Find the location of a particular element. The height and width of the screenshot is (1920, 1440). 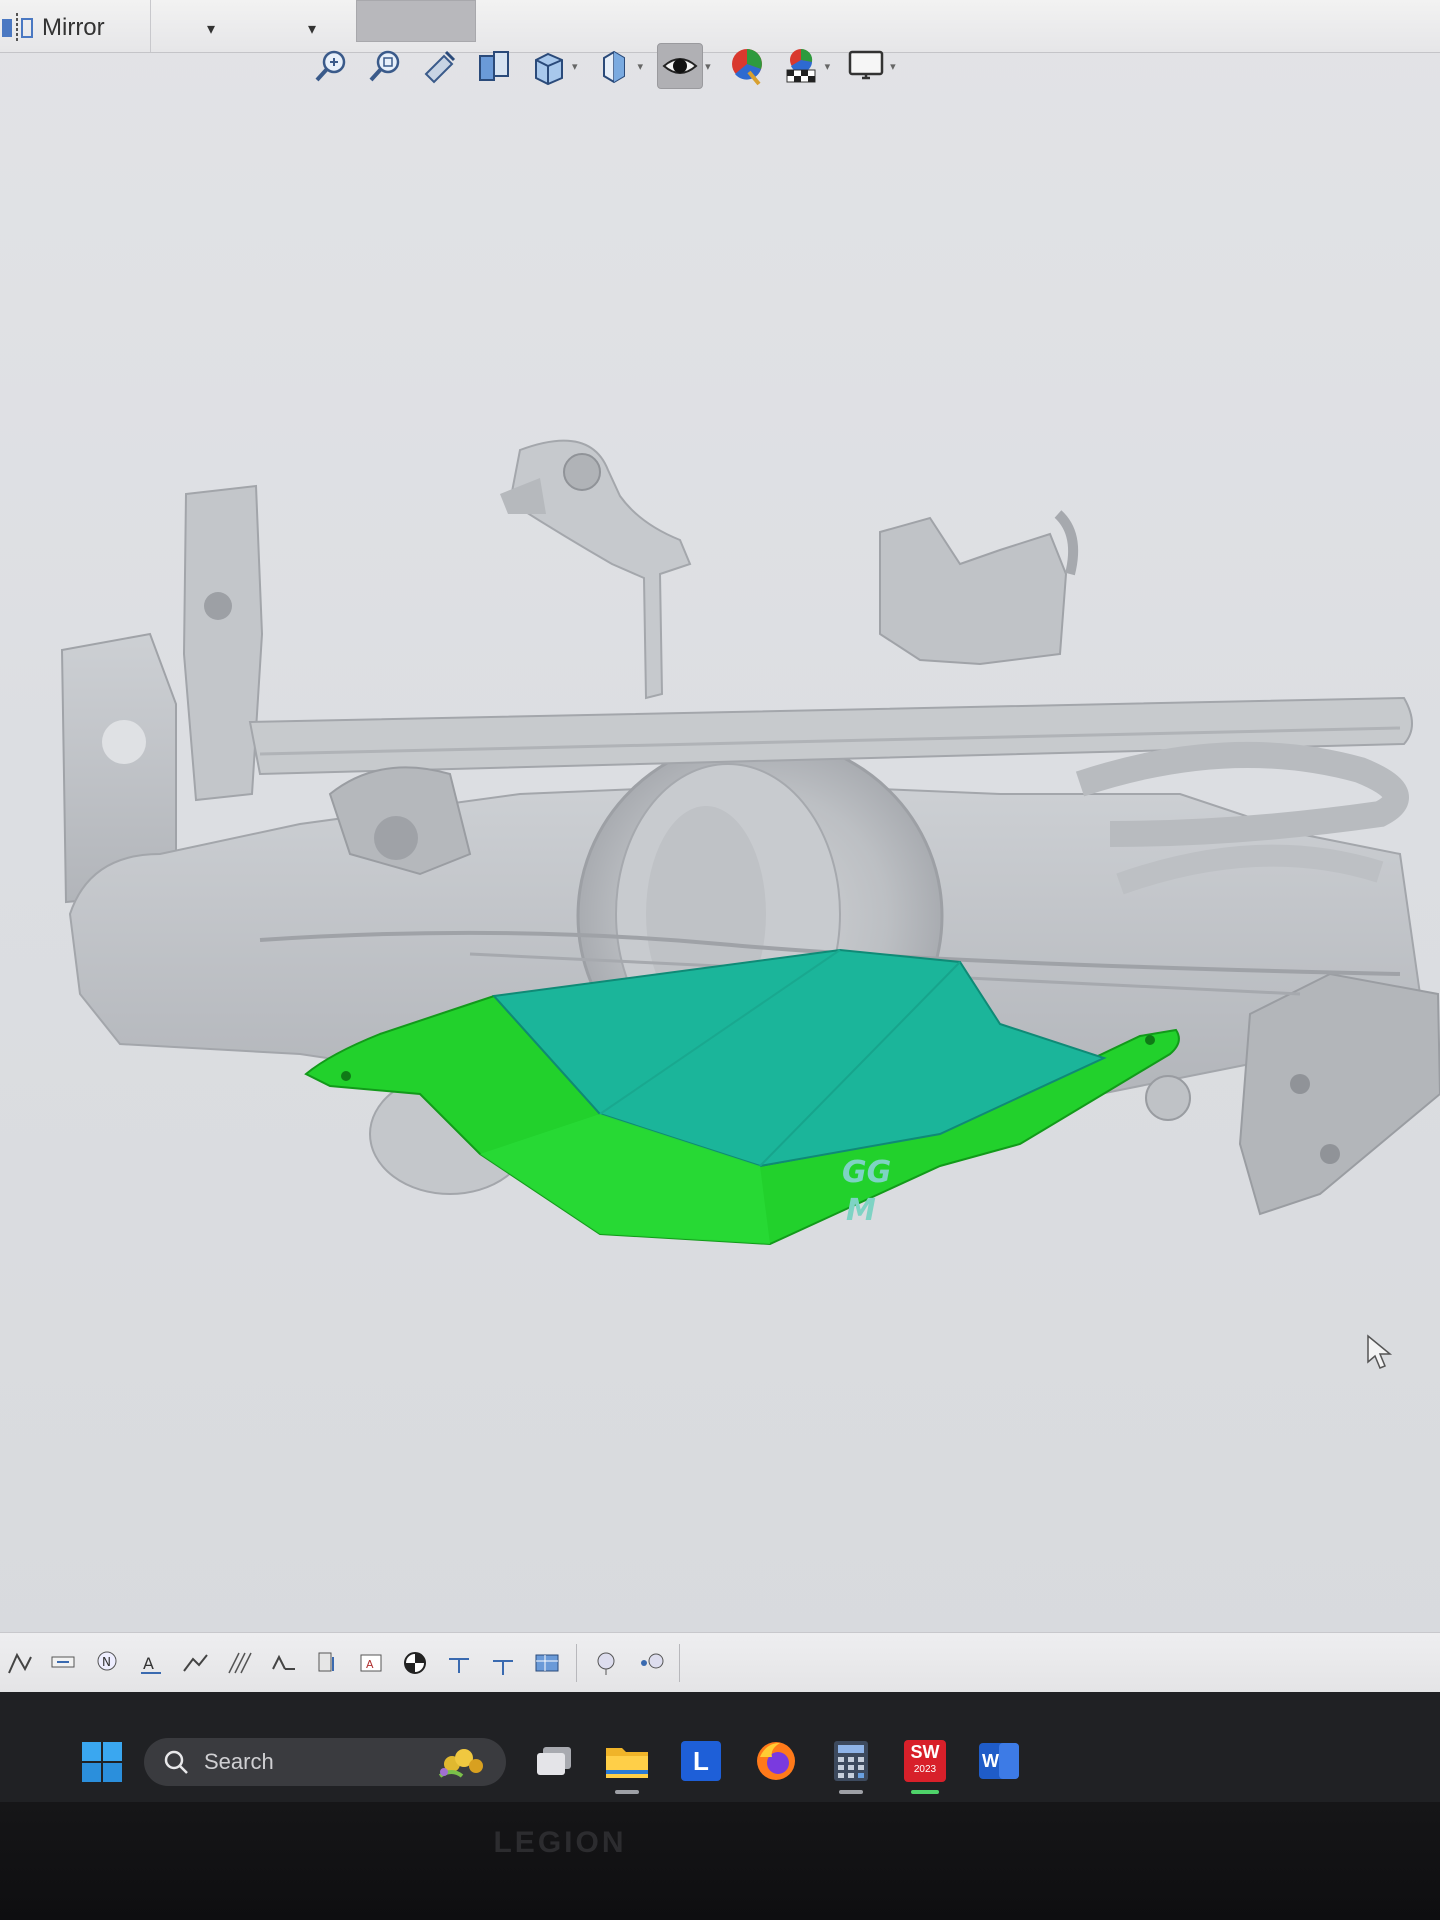

previous-view-icon is located at coordinates (440, 66).